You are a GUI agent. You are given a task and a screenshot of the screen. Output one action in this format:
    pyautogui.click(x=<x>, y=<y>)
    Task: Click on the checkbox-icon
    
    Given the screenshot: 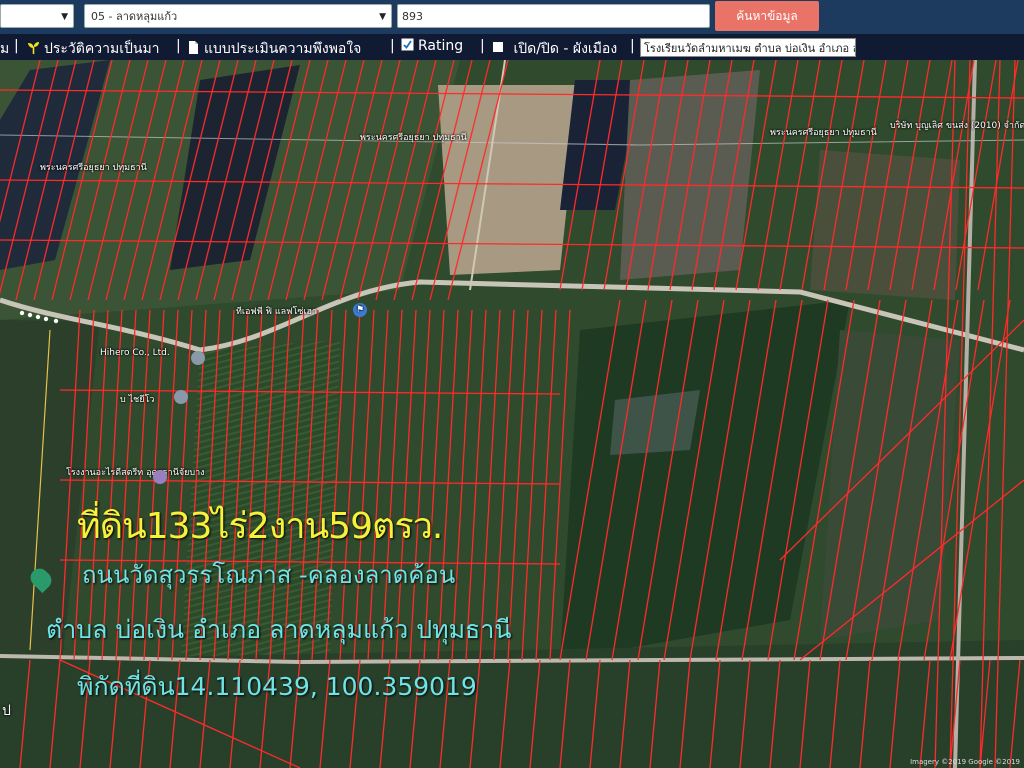 What is the action you would take?
    pyautogui.click(x=407, y=44)
    